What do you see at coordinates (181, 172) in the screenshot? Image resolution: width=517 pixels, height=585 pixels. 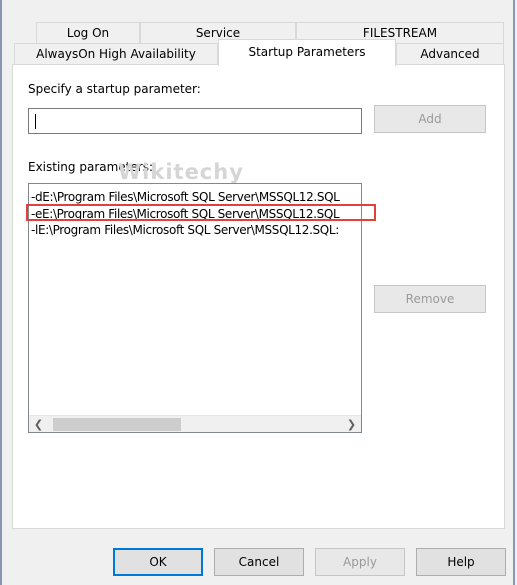 I see `watermark-logo: Wikitechy` at bounding box center [181, 172].